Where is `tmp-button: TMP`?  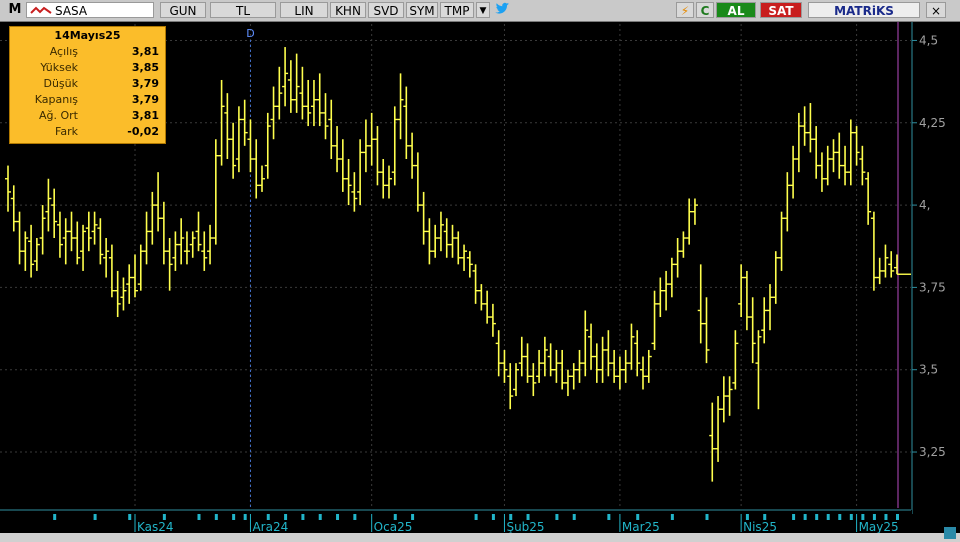
tmp-button: TMP is located at coordinates (457, 10).